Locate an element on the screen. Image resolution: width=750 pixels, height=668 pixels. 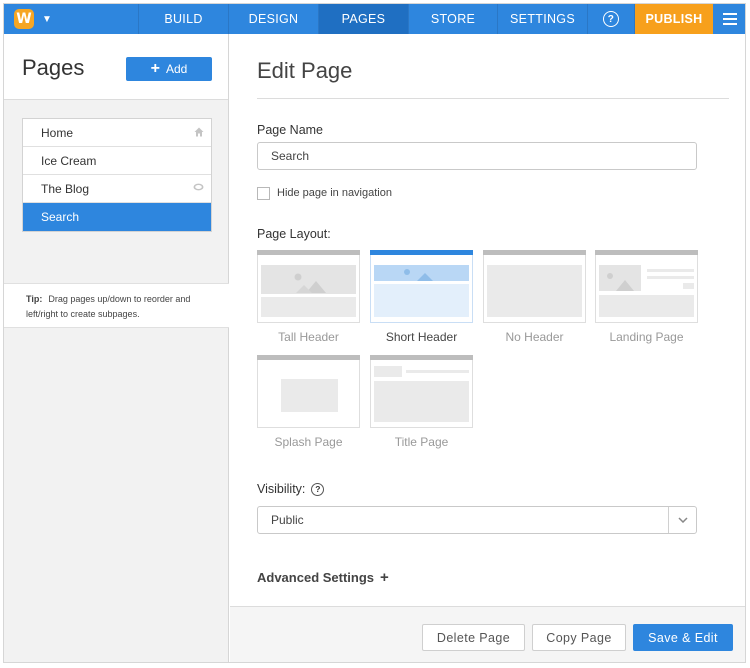
copy-page-button: Copy Page is located at coordinates (579, 637).